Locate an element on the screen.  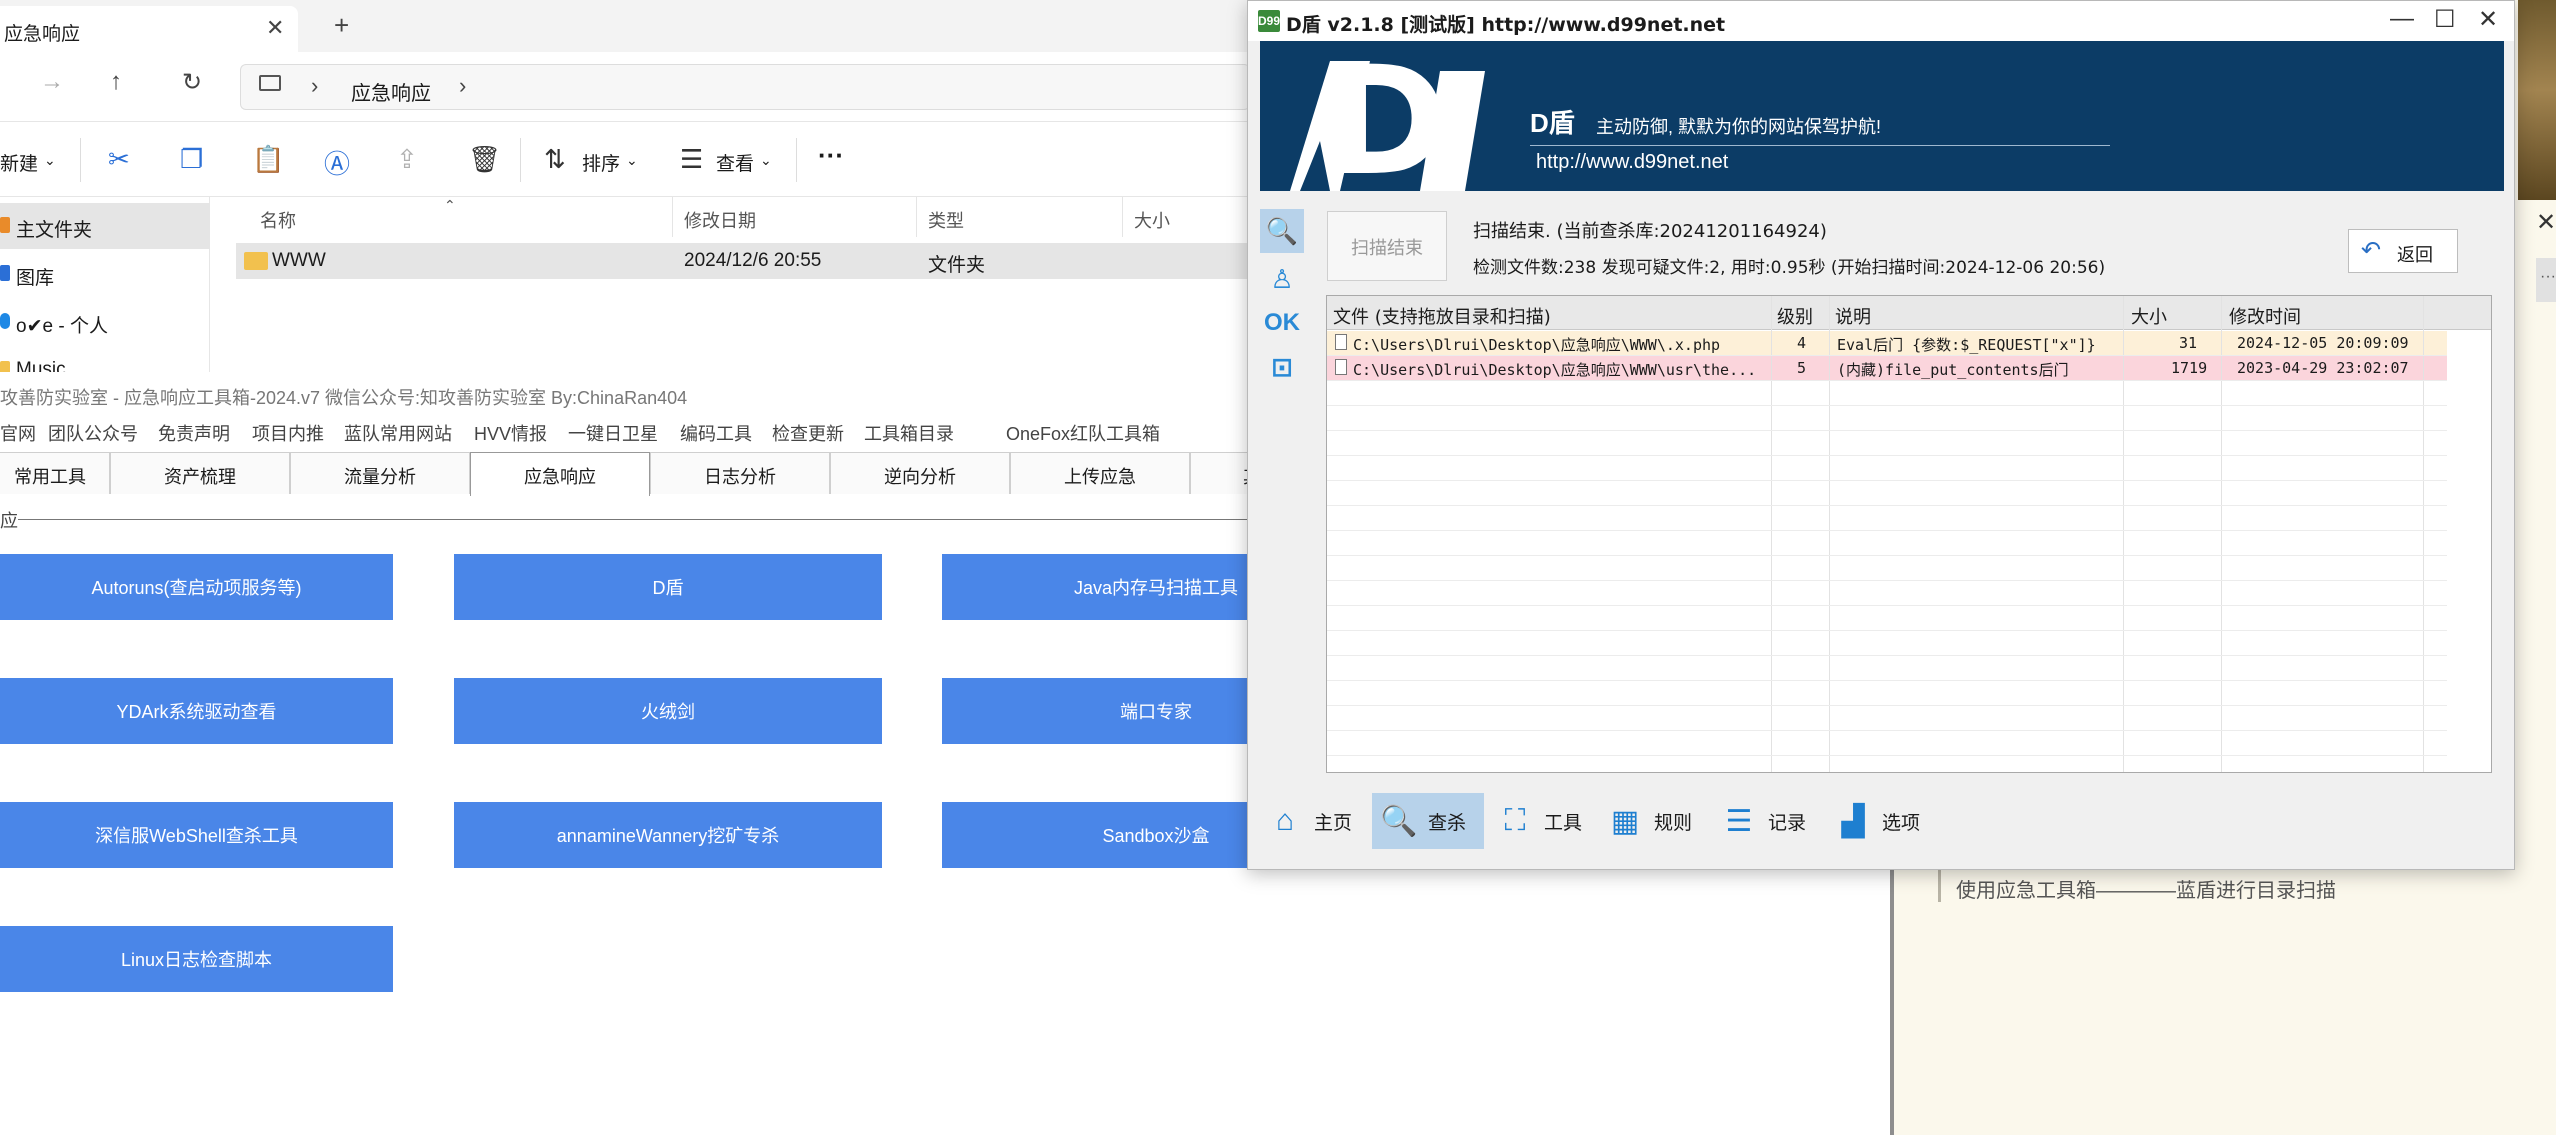
menu-item: 免责声明 is located at coordinates (194, 433).